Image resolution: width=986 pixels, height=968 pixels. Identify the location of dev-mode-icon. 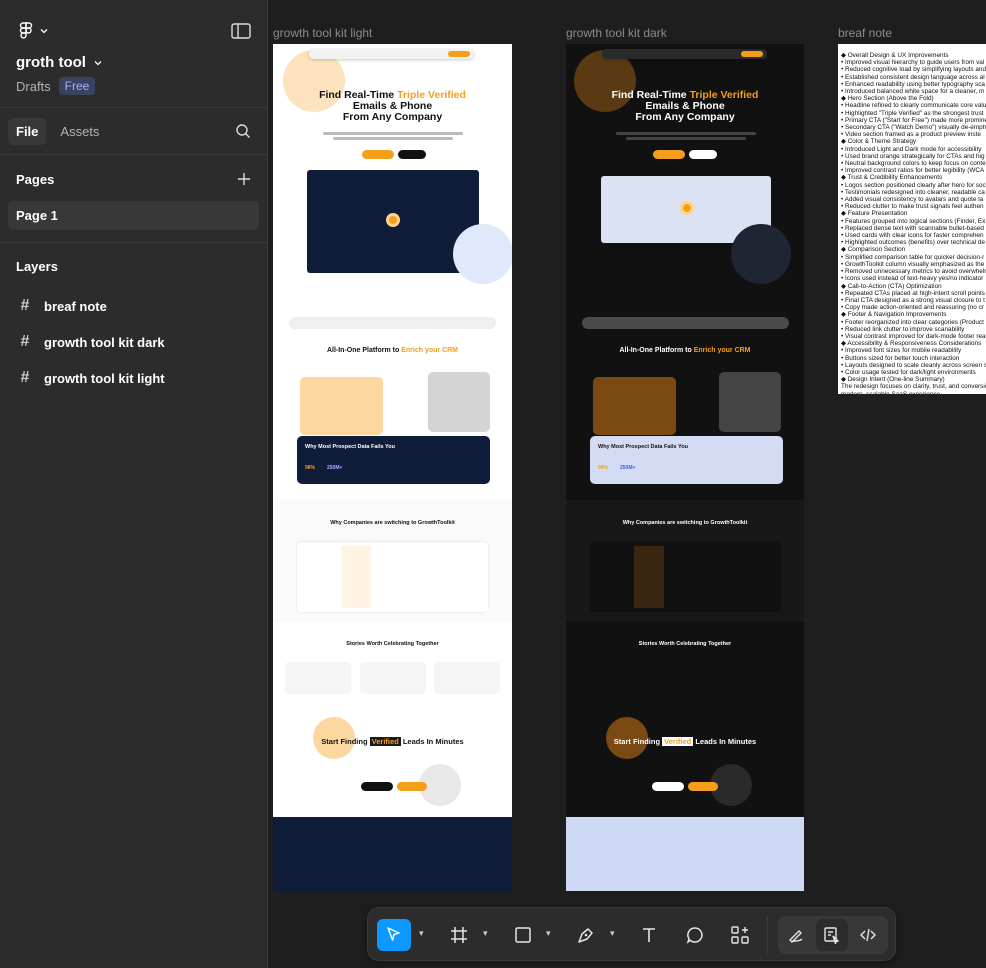
(868, 935).